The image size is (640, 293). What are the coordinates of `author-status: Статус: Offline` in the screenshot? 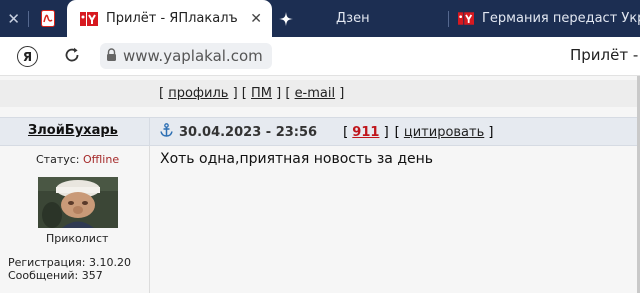 It's located at (77, 159).